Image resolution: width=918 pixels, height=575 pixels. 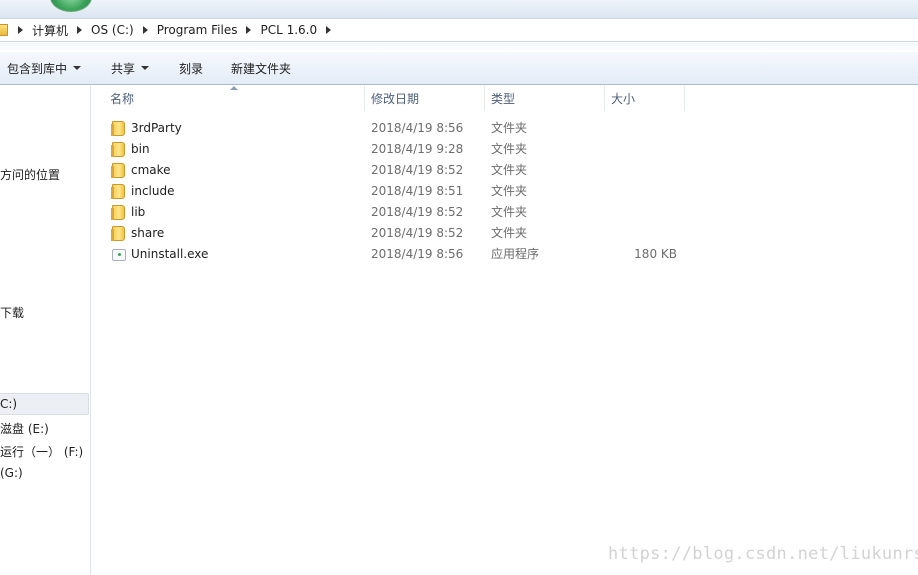 I want to click on file-modified: 2018/4/19 8:51, so click(x=417, y=191).